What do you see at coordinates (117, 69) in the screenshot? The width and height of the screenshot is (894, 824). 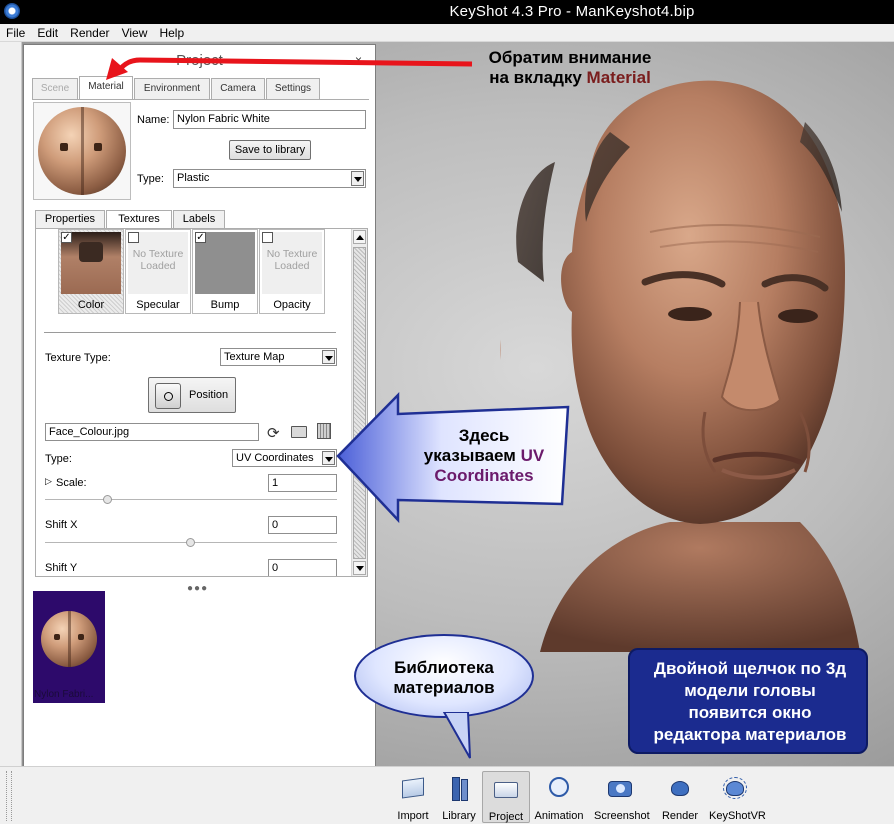 I see `red-arrow-head` at bounding box center [117, 69].